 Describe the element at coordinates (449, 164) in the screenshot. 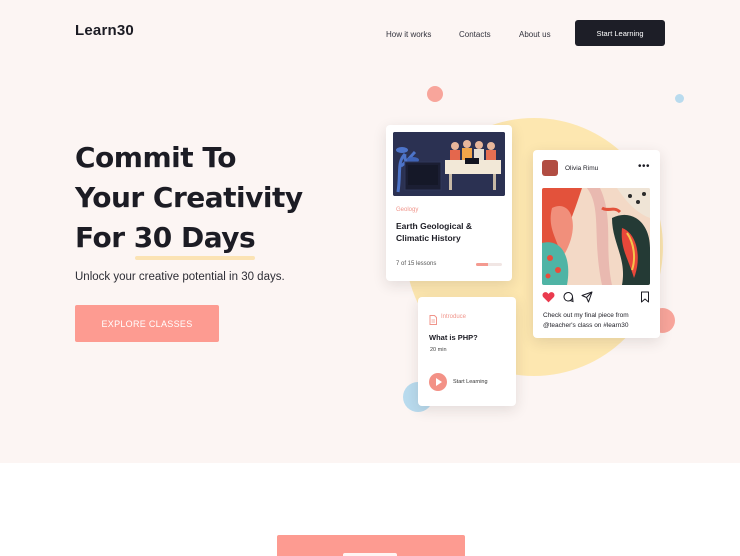

I see `course-thumbnail` at that location.